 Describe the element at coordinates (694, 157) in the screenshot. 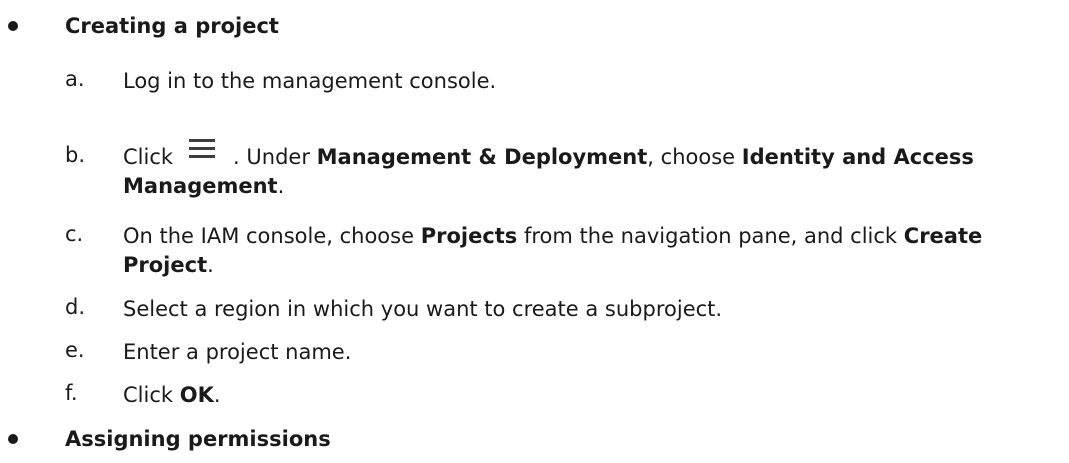

I see `step-text-segment: , choose` at that location.